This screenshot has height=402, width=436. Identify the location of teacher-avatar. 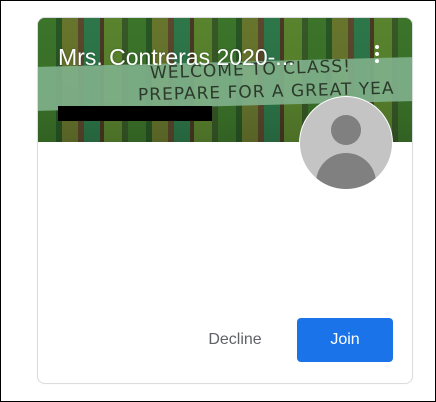
(346, 143).